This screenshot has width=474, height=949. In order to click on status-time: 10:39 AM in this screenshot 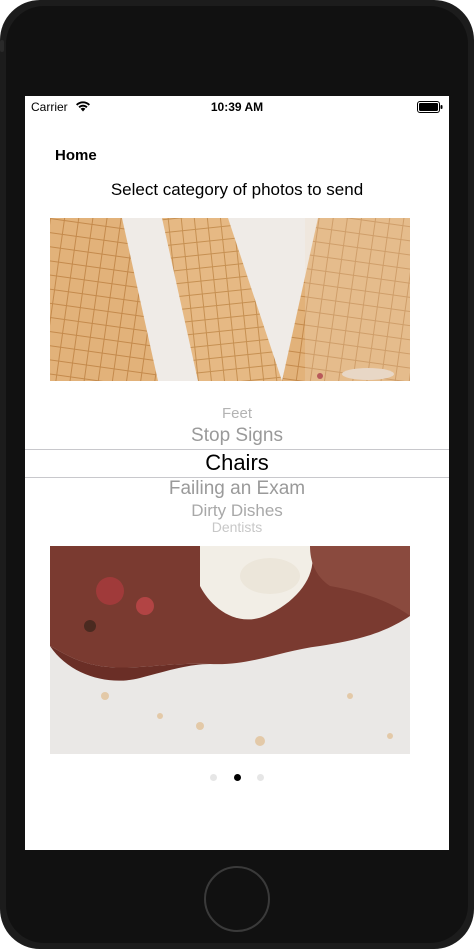, I will do `click(237, 107)`.